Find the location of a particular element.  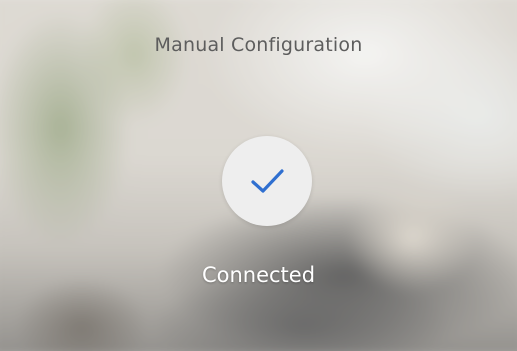

success-badge is located at coordinates (267, 181).